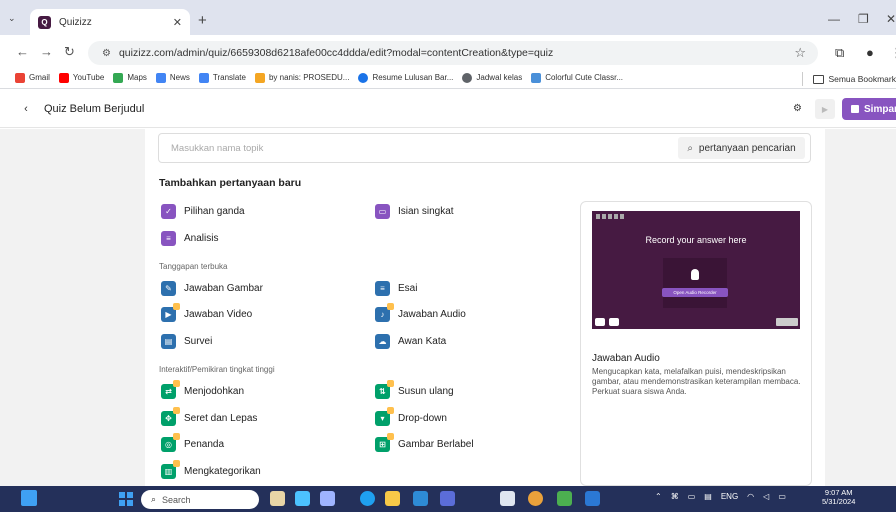  I want to click on taskbar-search: ⌕ Search, so click(200, 499).